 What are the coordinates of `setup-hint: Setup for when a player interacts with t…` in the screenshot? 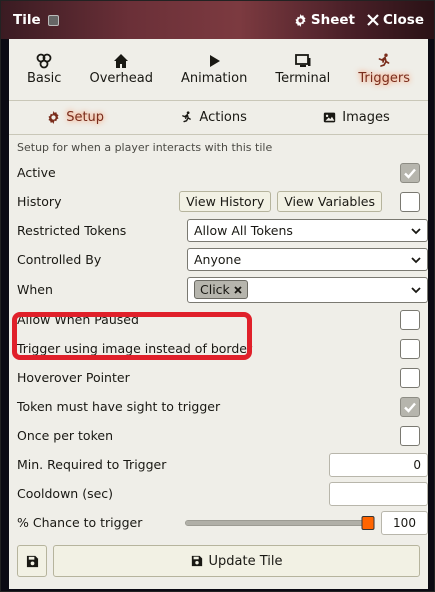 It's located at (145, 147).